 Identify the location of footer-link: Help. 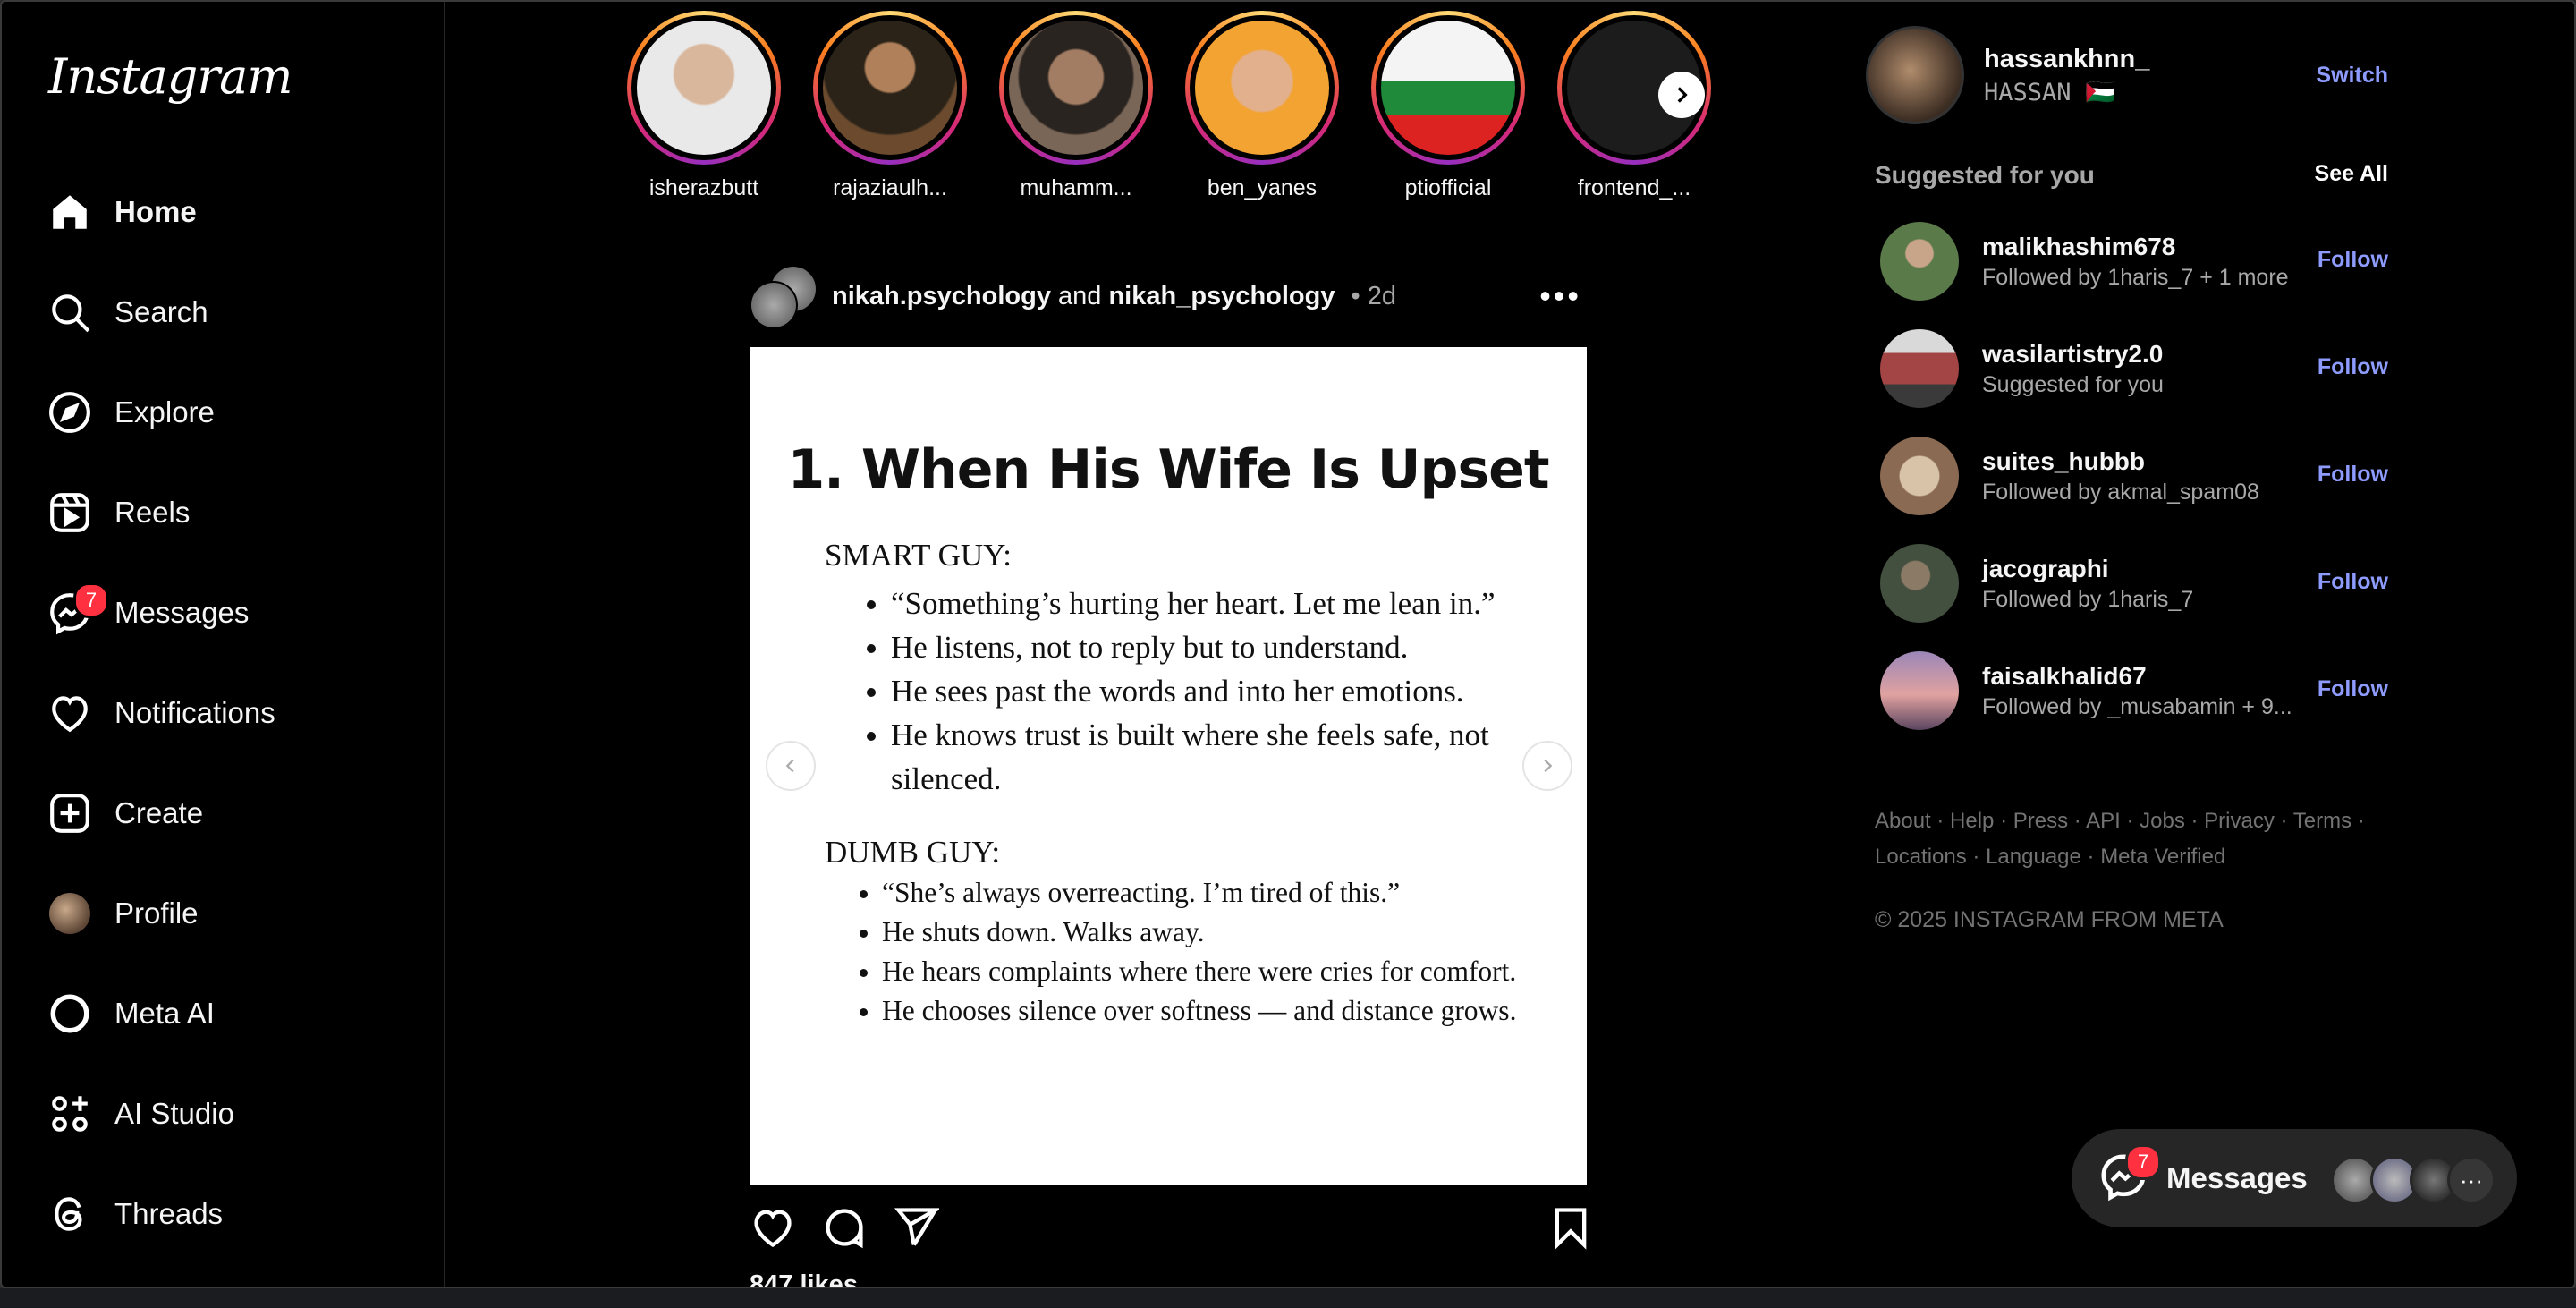
(1972, 821).